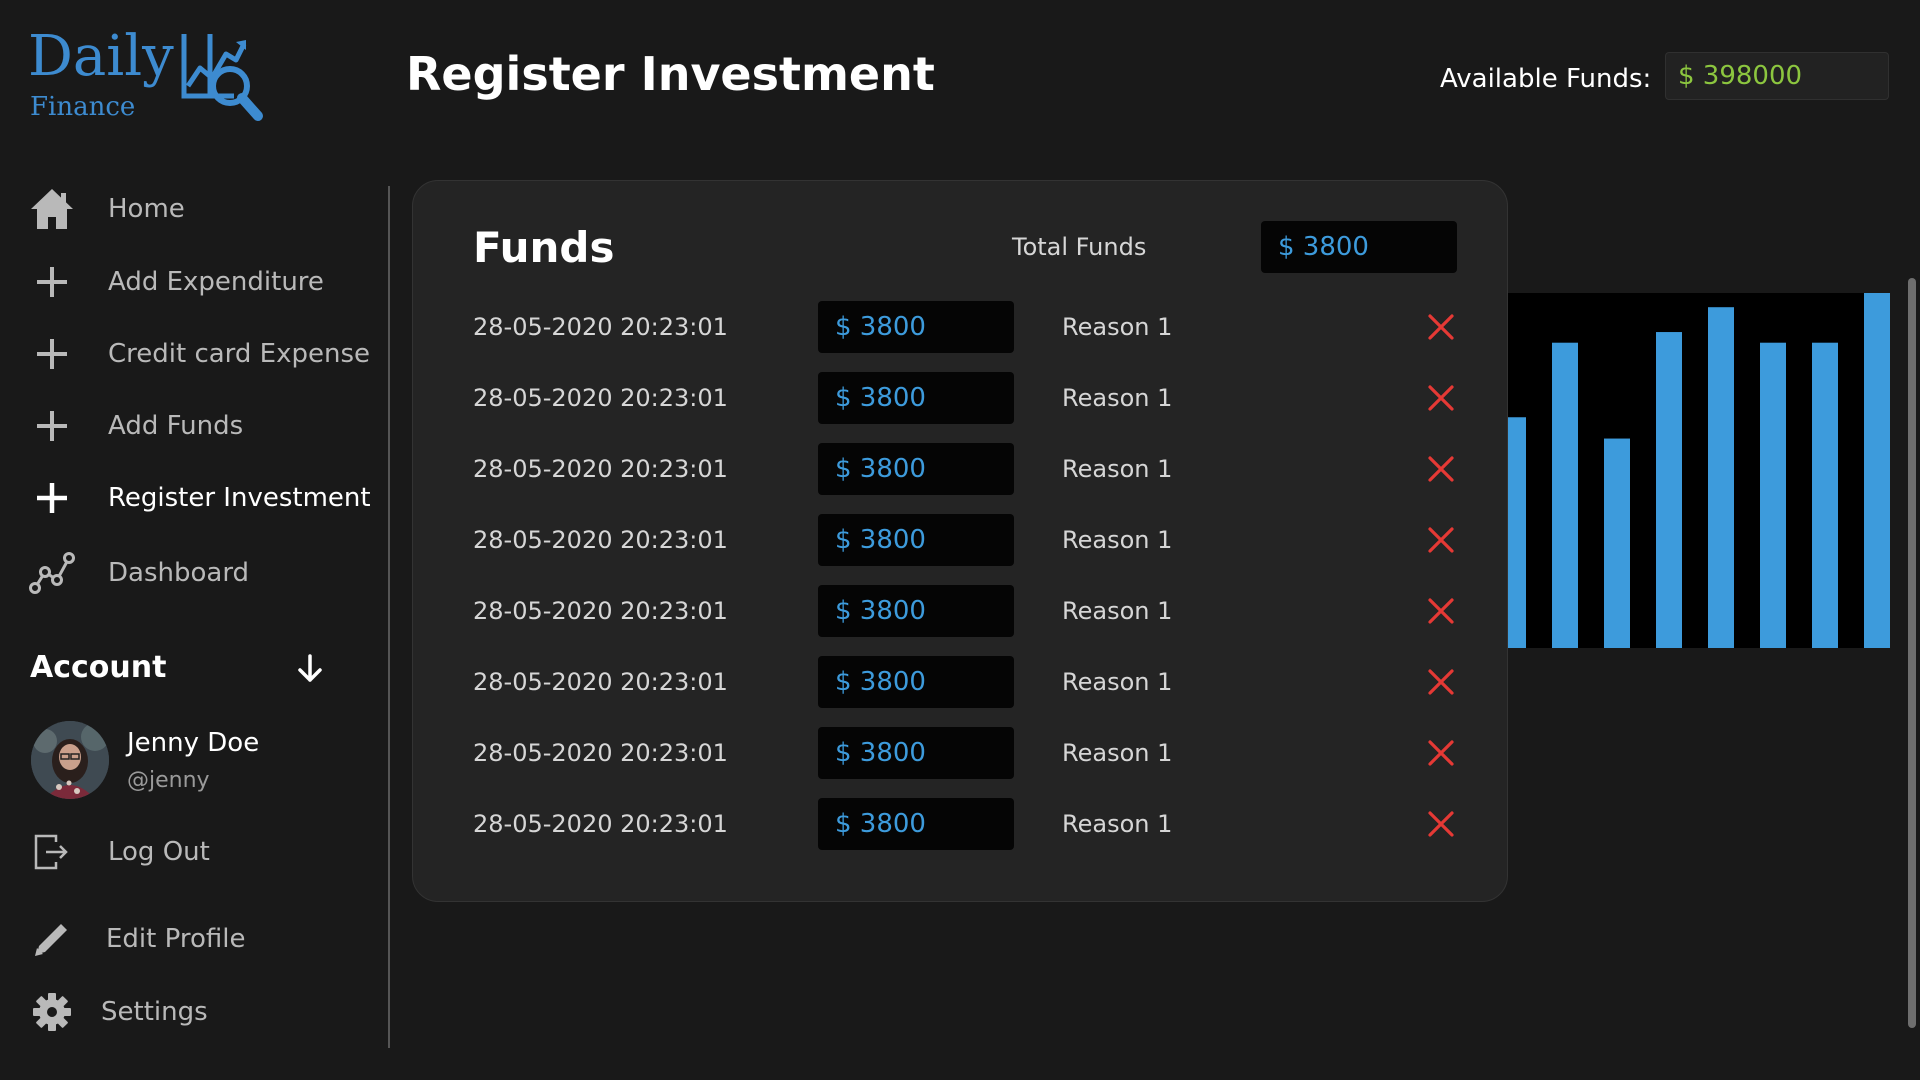  What do you see at coordinates (168, 780) in the screenshot?
I see `user-handle: @jenny` at bounding box center [168, 780].